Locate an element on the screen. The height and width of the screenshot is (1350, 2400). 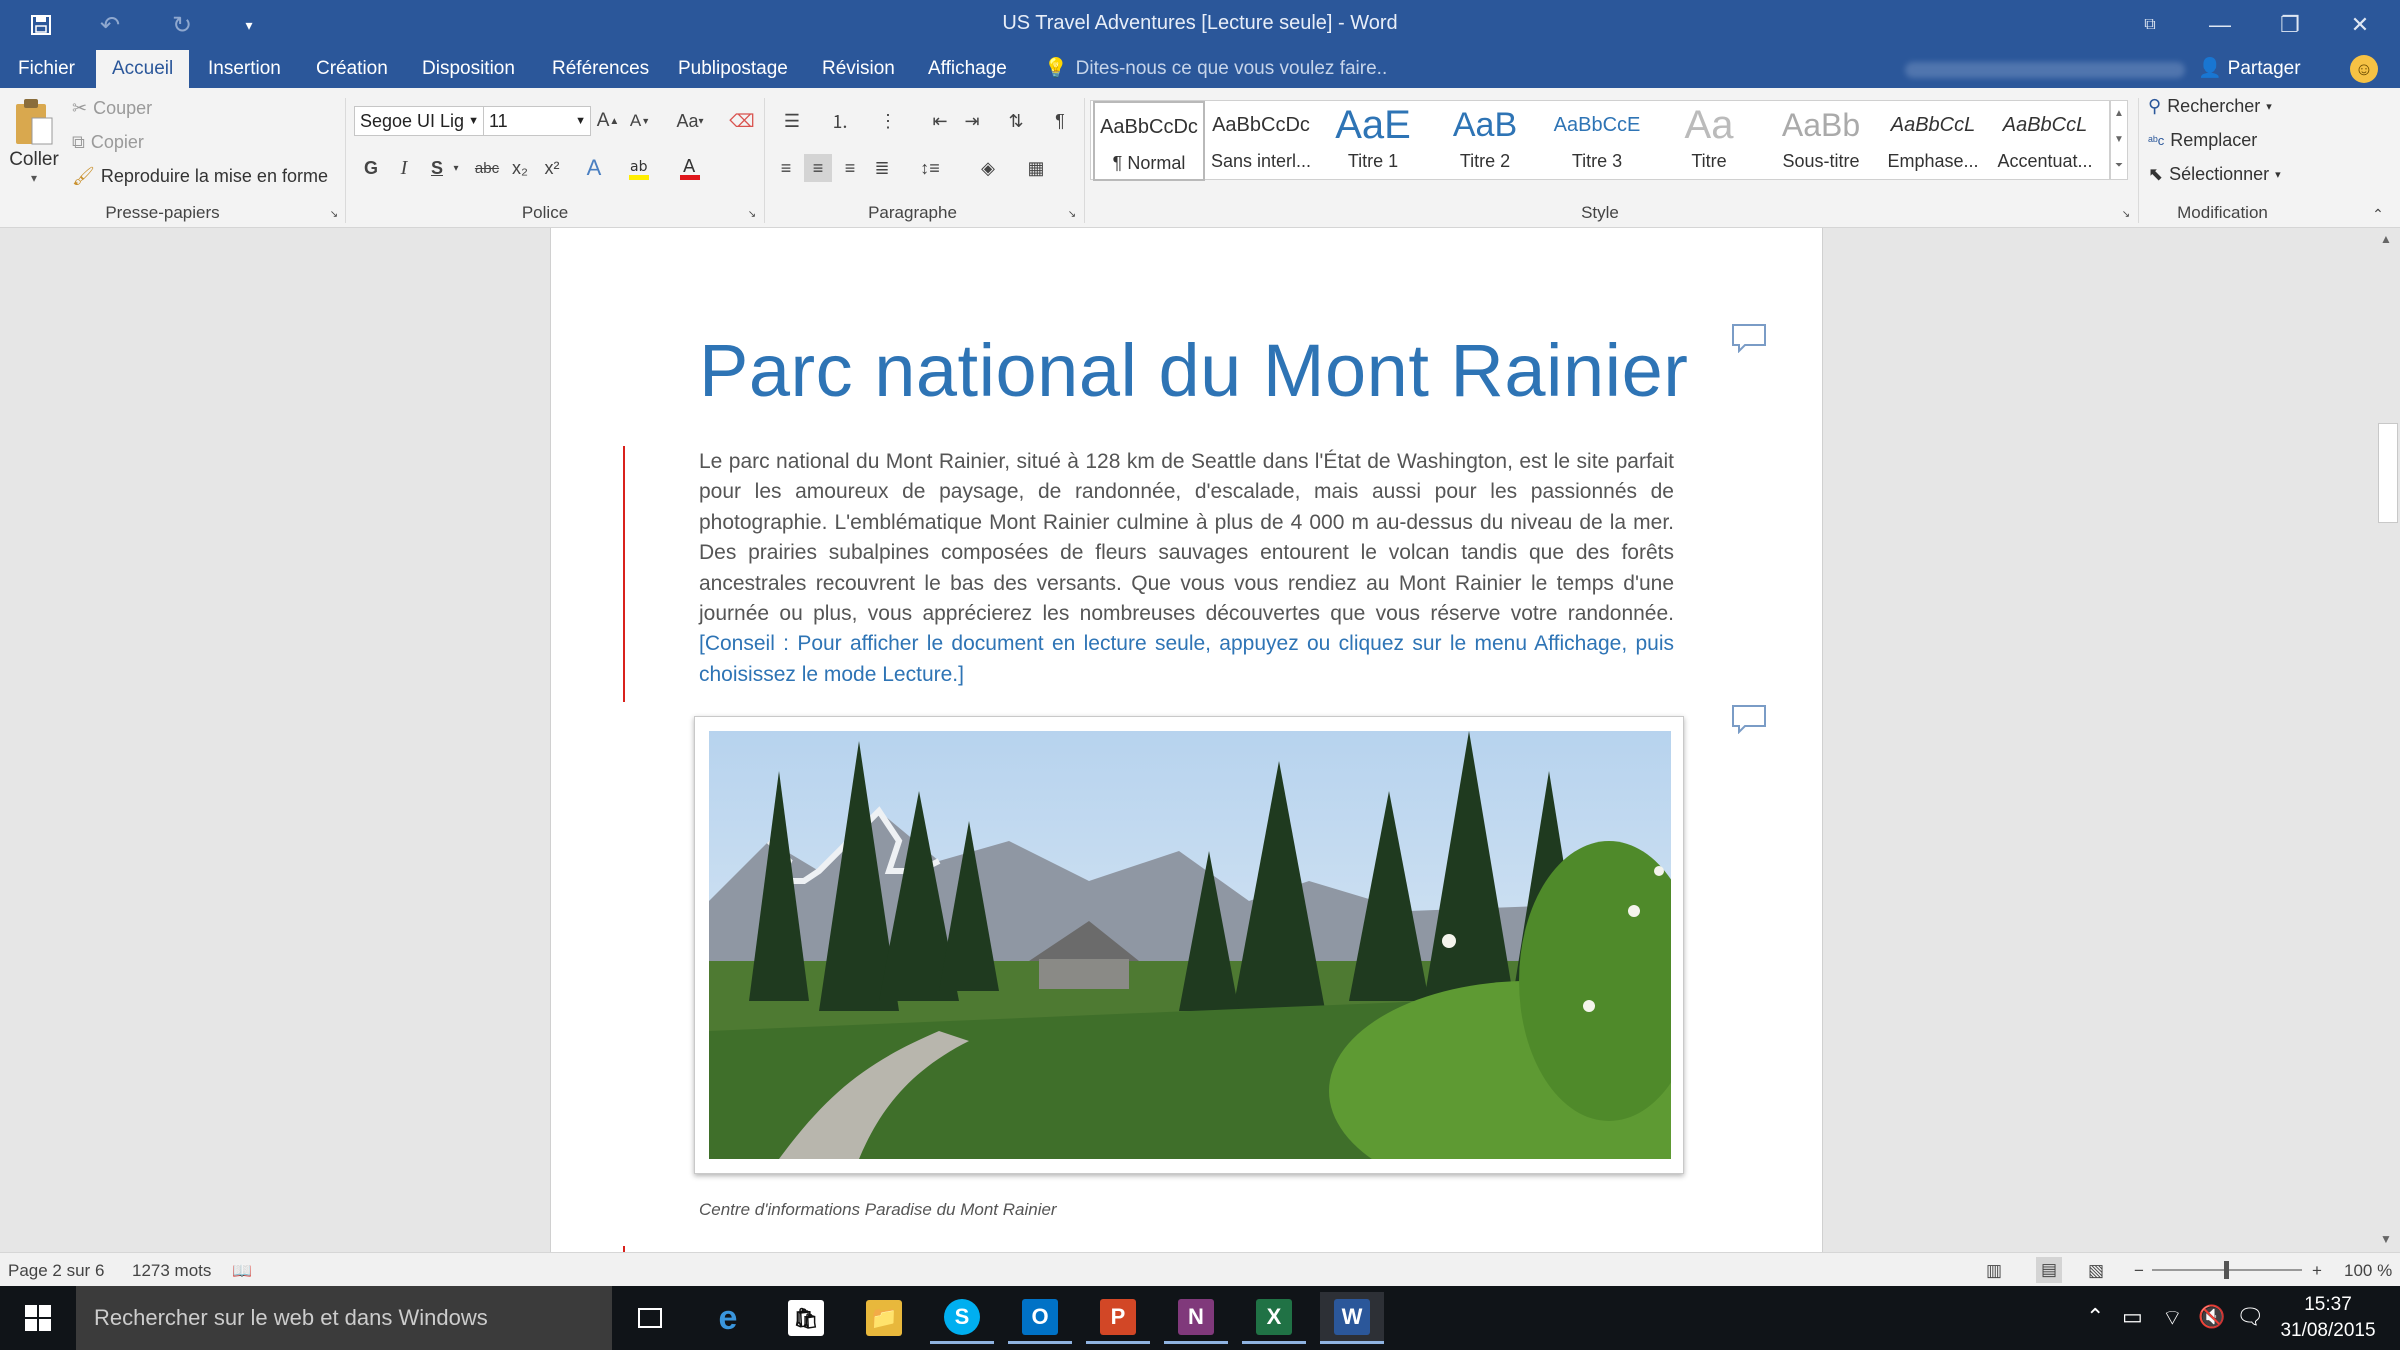
close-button: ✕ is located at coordinates (2360, 25).